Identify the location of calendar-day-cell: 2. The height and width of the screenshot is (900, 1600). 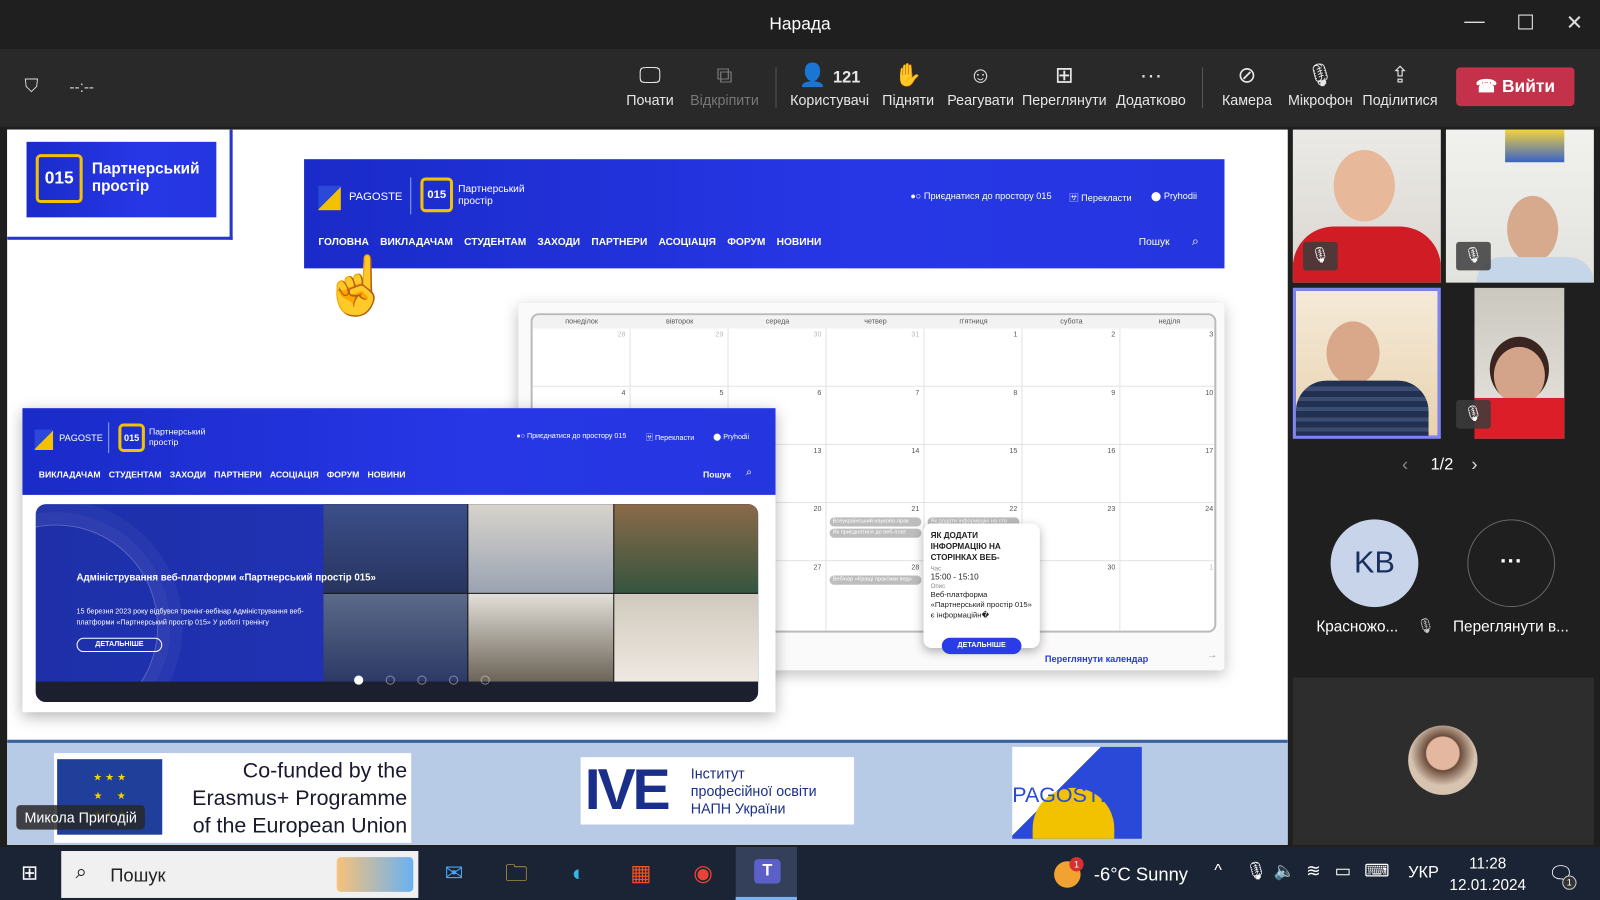
(1071, 357).